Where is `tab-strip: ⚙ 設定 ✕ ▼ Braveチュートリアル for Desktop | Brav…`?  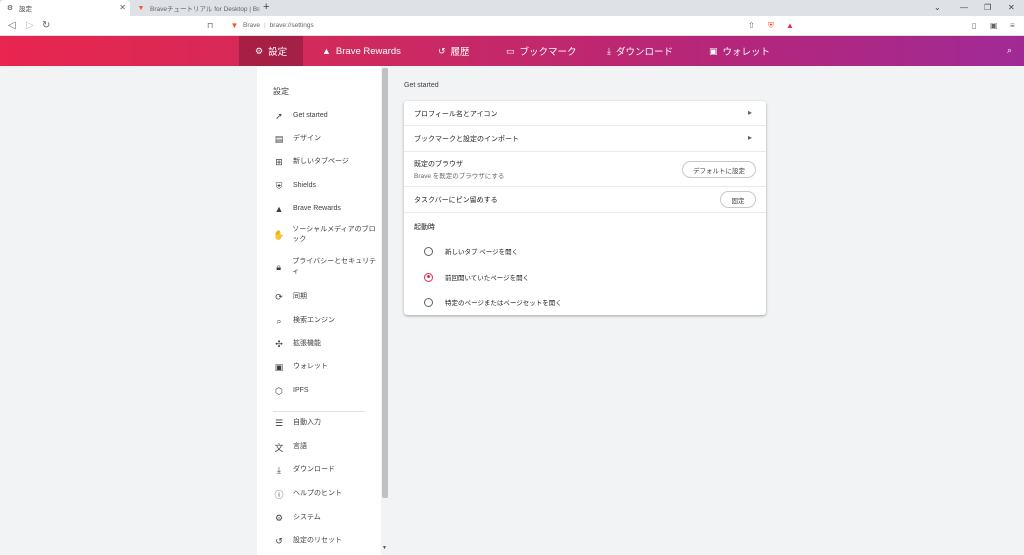
tab-strip: ⚙ 設定 ✕ ▼ Braveチュートリアル for Desktop | Brav… is located at coordinates (512, 8).